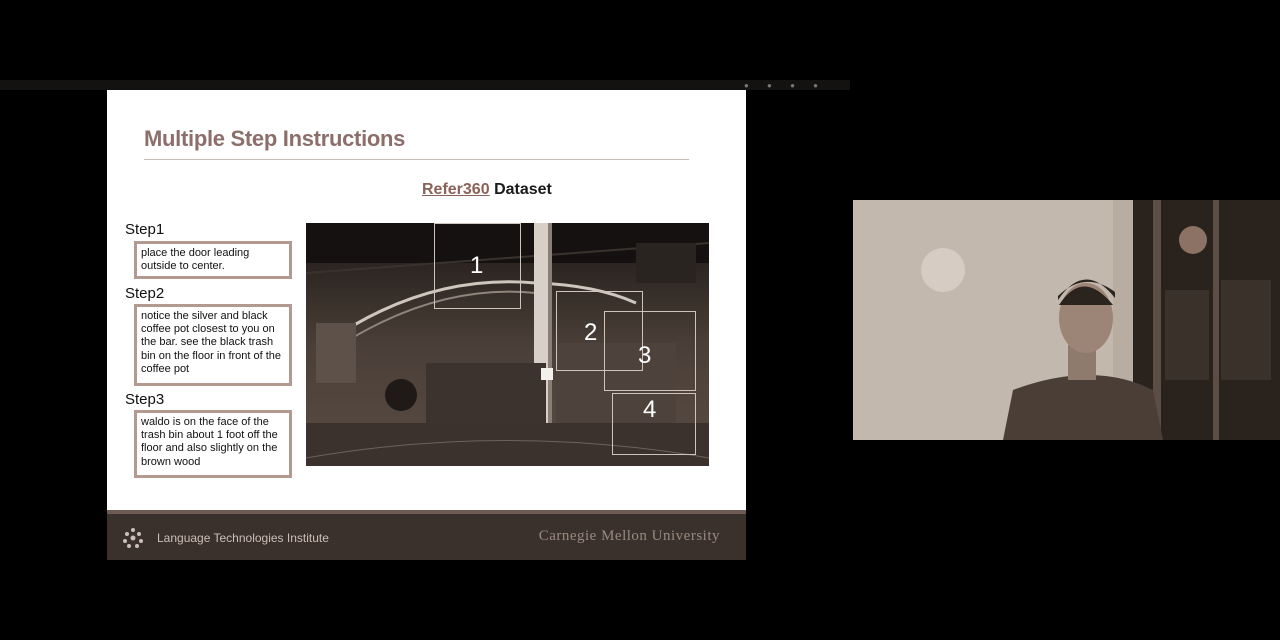 The width and height of the screenshot is (1280, 640). I want to click on slide-title: Multiple Step Instructions, so click(275, 138).